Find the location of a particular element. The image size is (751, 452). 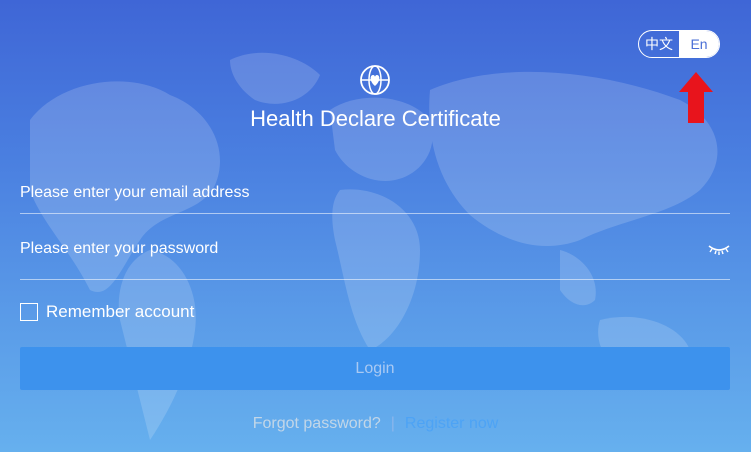

bottom-links: Forgot password? | Register now is located at coordinates (375, 424).